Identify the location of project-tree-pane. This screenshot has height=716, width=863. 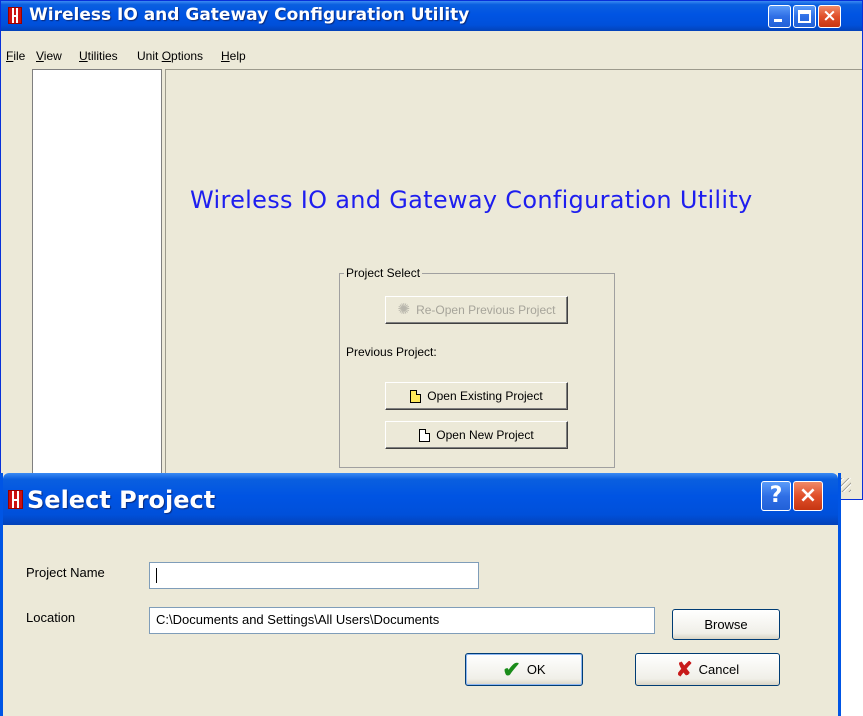
(97, 285).